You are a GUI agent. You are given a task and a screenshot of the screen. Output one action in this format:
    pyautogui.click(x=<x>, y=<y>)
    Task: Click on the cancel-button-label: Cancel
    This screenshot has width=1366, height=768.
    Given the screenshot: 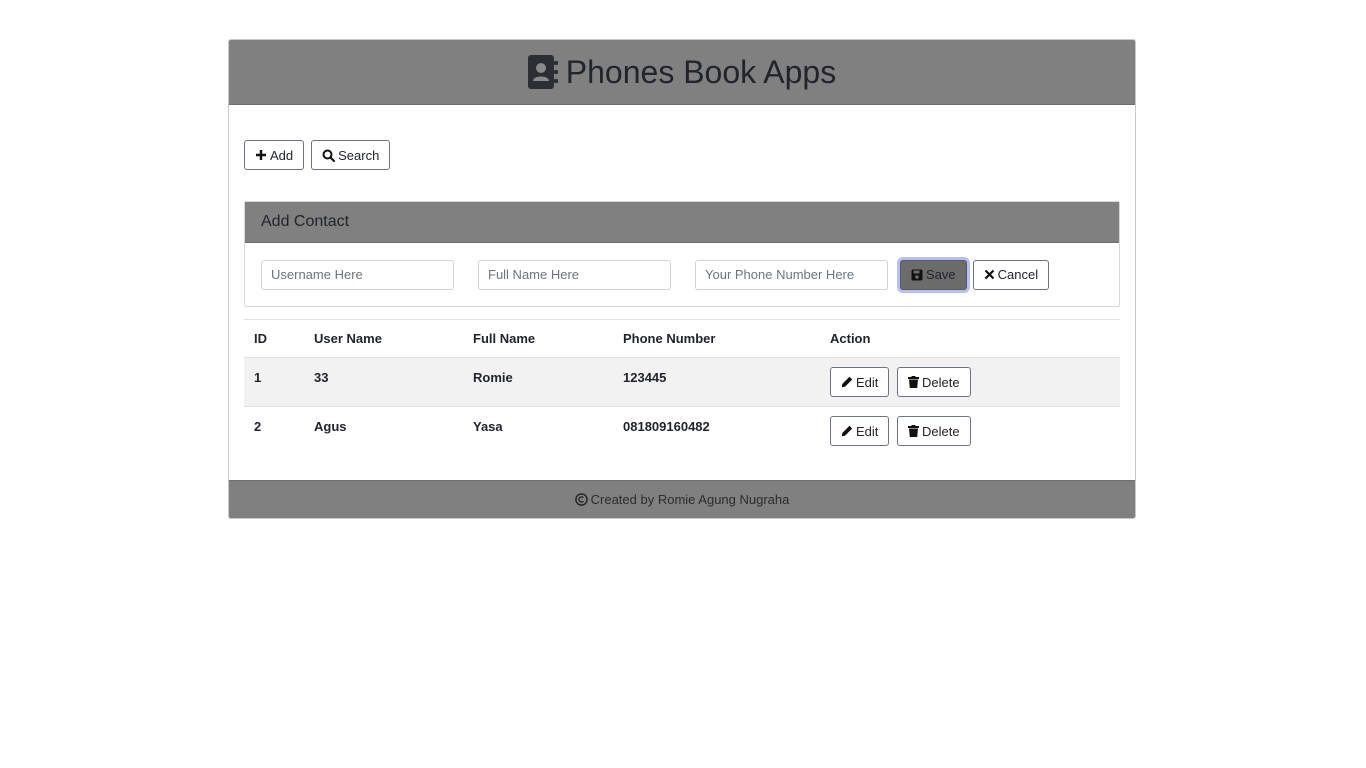 What is the action you would take?
    pyautogui.click(x=1018, y=274)
    